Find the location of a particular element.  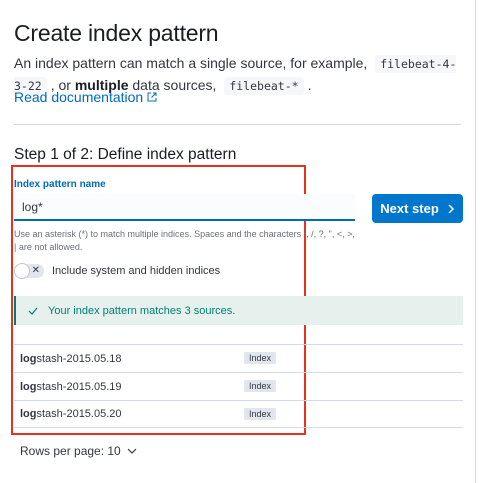

index-pattern-name-label: Index pattern name is located at coordinates (60, 184).